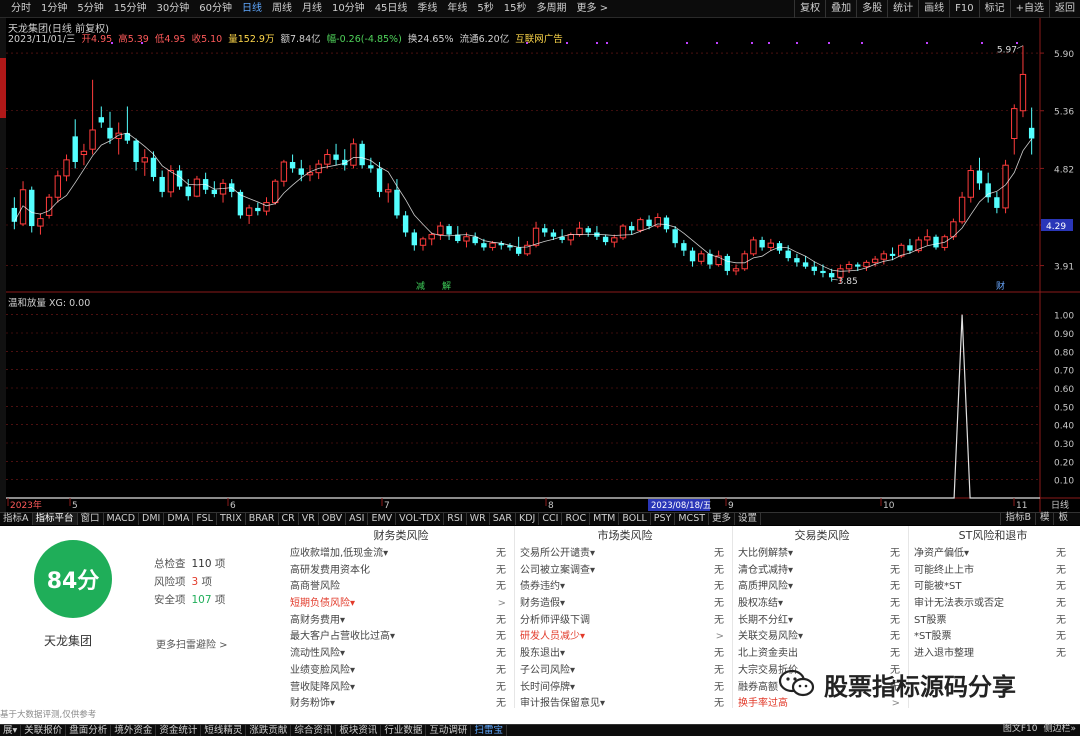 This screenshot has height=736, width=1080. Describe the element at coordinates (215, 9) in the screenshot. I see `period-tab: 60分钟` at that location.